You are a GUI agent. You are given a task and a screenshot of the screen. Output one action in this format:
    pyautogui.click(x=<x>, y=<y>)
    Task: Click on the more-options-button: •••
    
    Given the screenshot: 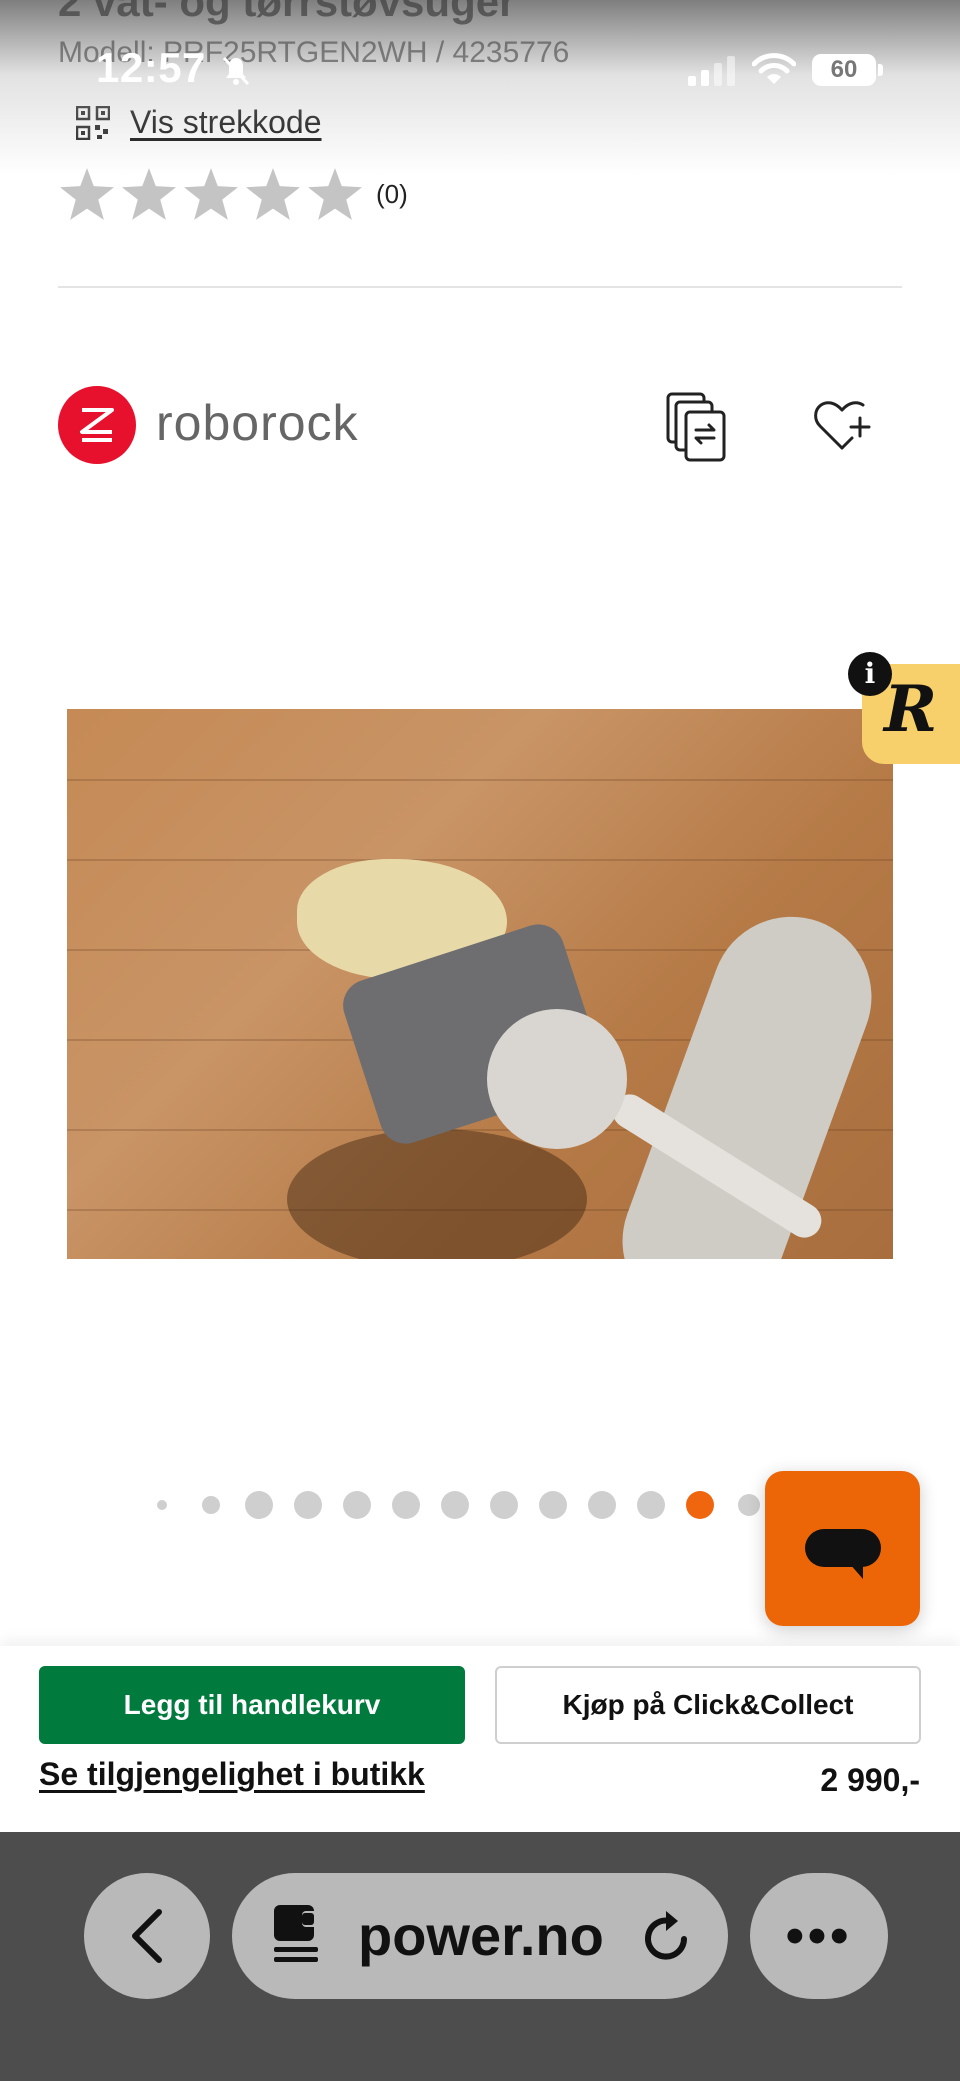 What is the action you would take?
    pyautogui.click(x=819, y=1936)
    